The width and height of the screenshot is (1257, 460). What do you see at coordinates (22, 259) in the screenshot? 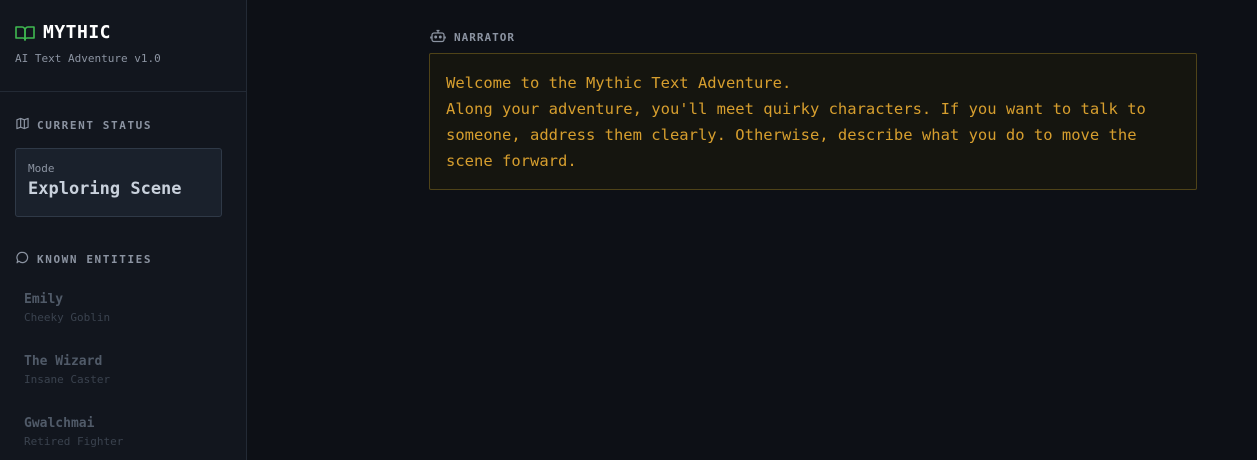
I see `chat-bubble-icon` at bounding box center [22, 259].